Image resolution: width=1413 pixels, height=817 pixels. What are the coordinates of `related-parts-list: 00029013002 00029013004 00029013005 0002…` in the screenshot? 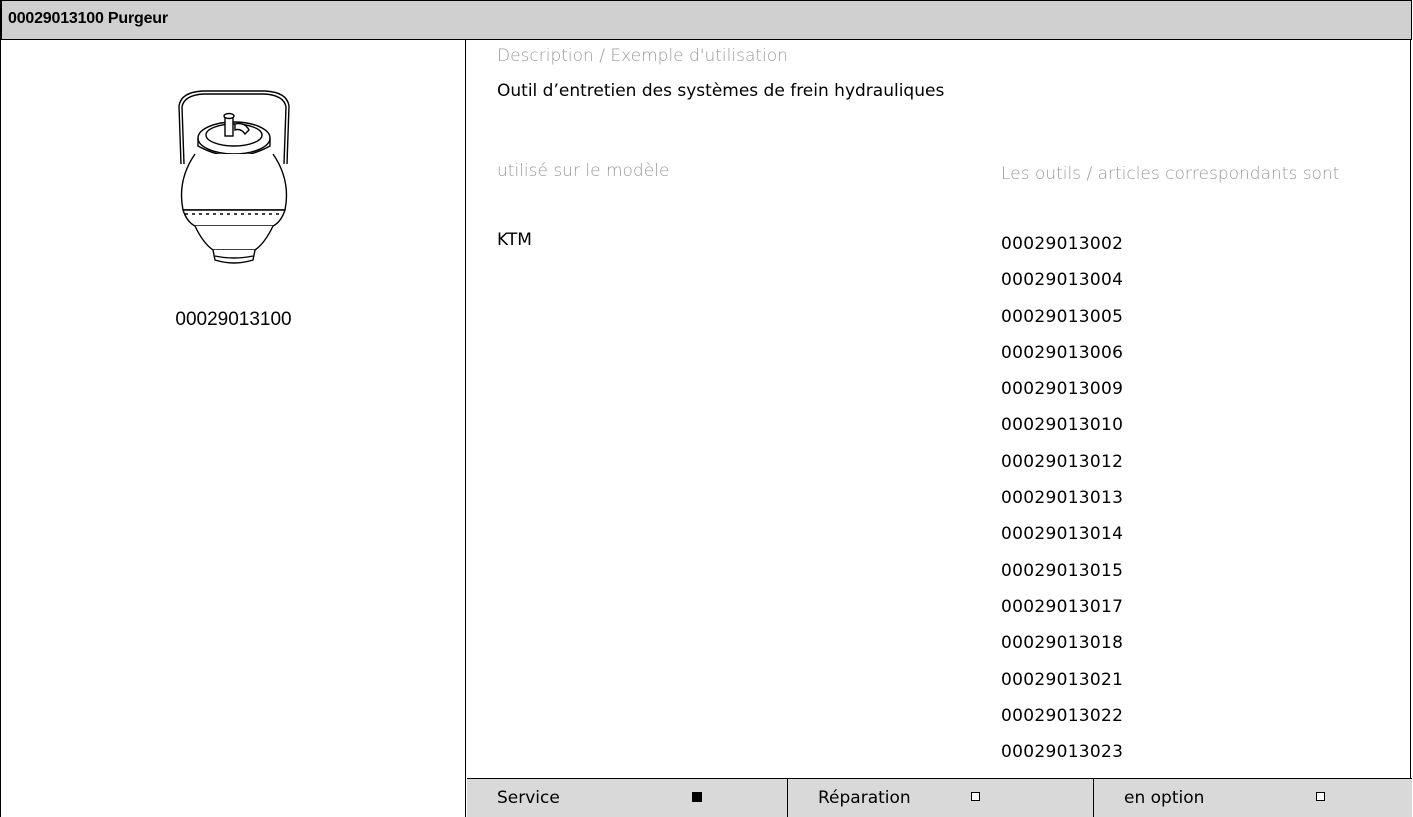 It's located at (1062, 498).